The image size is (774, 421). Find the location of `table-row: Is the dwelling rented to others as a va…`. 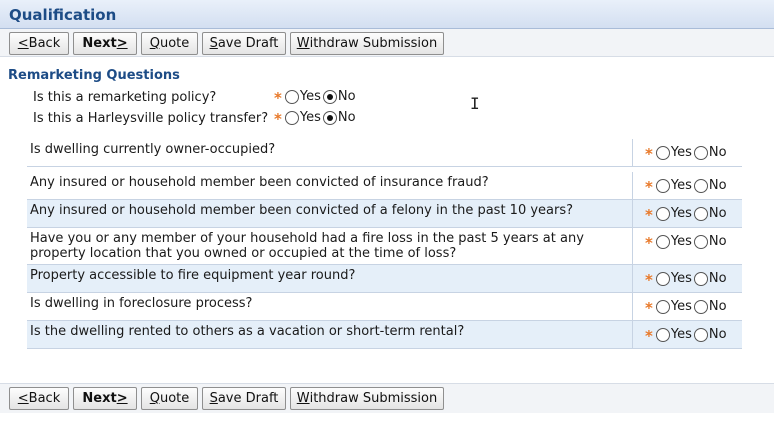

table-row: Is the dwelling rented to others as a va… is located at coordinates (384, 335).